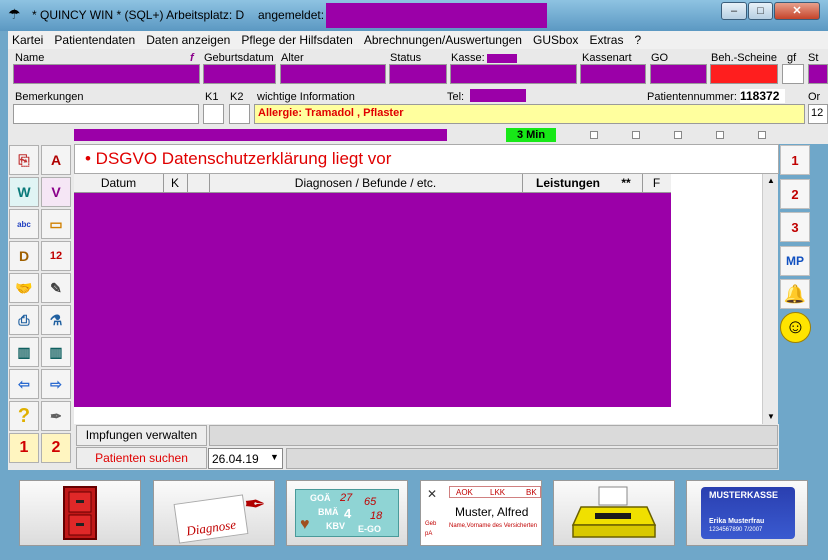 This screenshot has height=560, width=828. Describe the element at coordinates (56, 288) in the screenshot. I see `notepad-icon: ✎` at that location.